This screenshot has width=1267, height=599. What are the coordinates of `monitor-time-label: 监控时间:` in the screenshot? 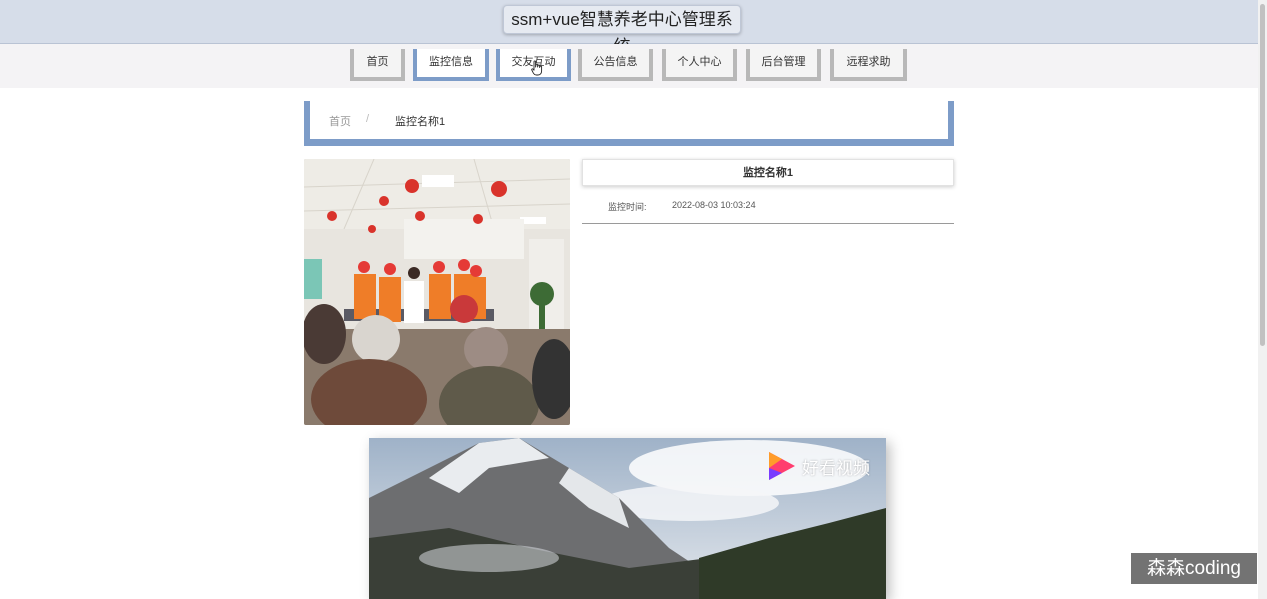 It's located at (627, 207).